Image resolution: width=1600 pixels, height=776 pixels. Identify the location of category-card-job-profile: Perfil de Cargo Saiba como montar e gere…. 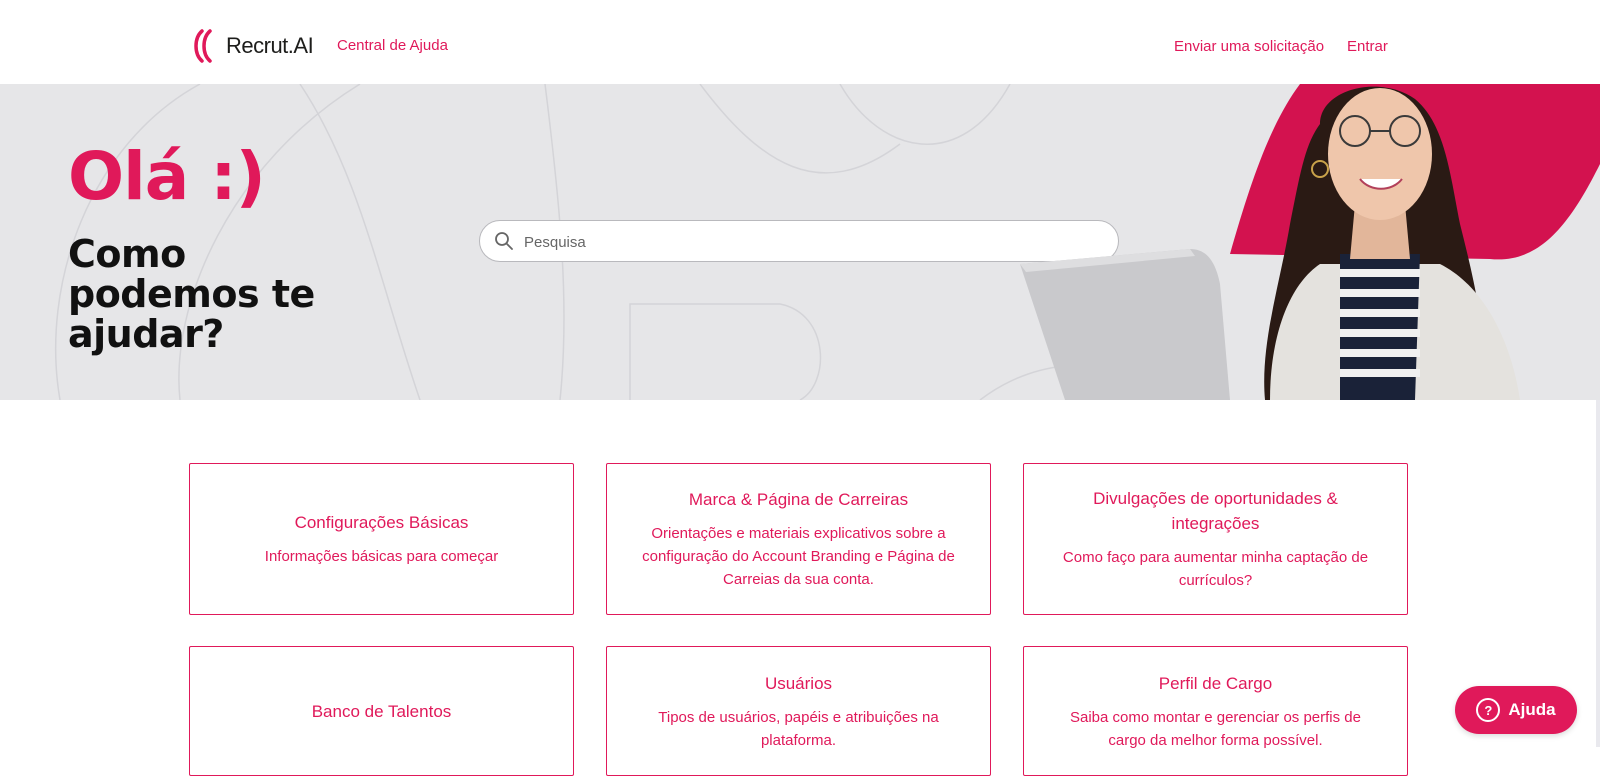
(1215, 711).